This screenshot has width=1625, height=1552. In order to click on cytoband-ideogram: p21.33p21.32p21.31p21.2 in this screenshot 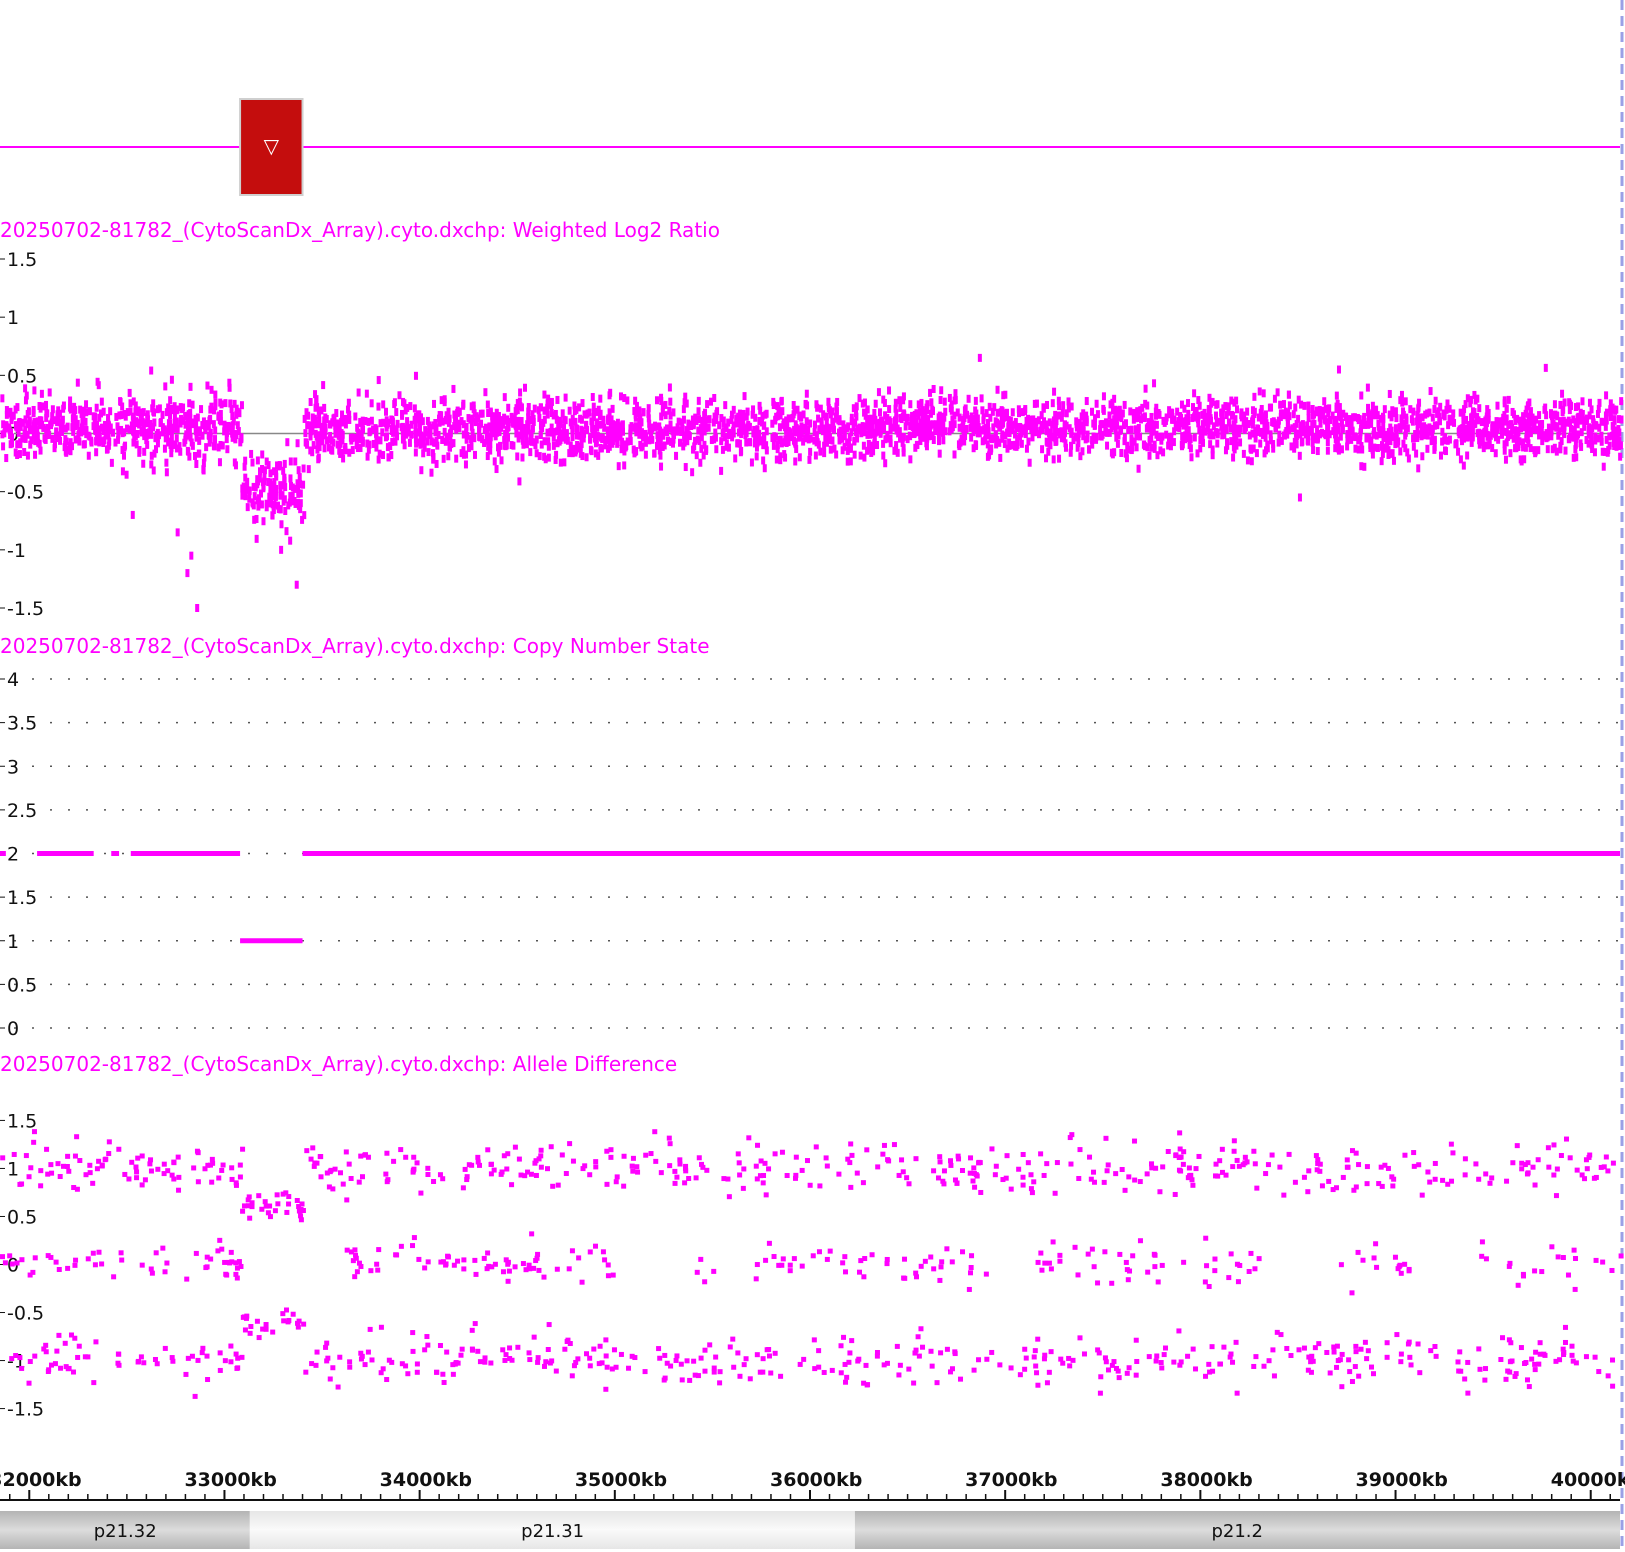, I will do `click(810, 1530)`.